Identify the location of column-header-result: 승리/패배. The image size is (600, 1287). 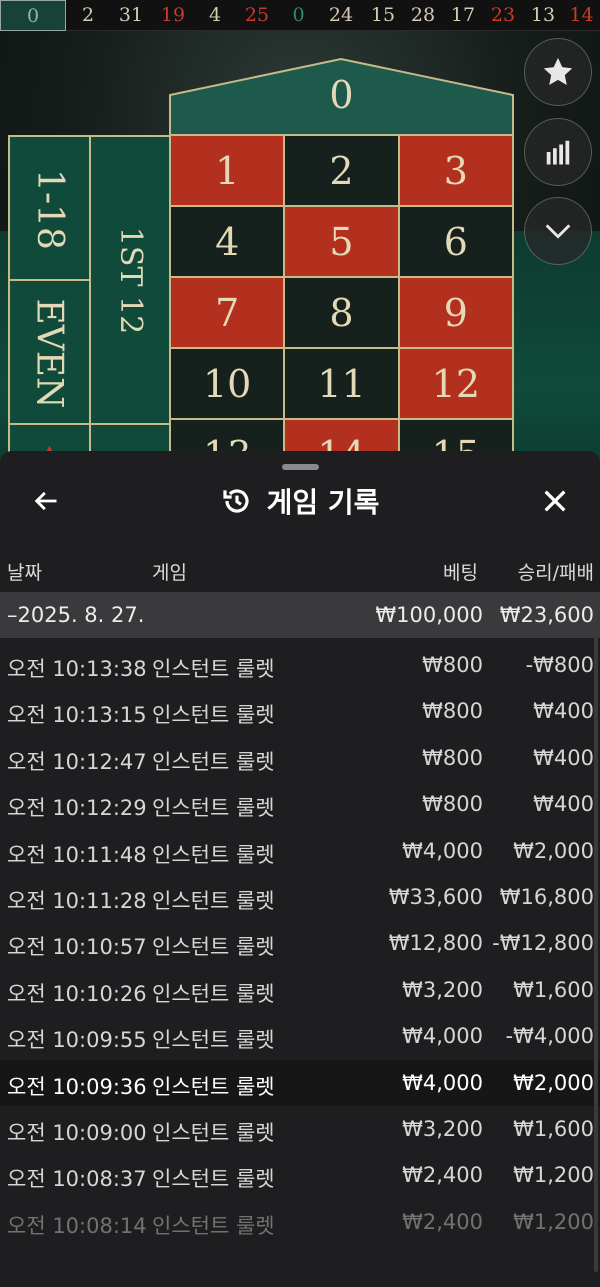
(555, 573).